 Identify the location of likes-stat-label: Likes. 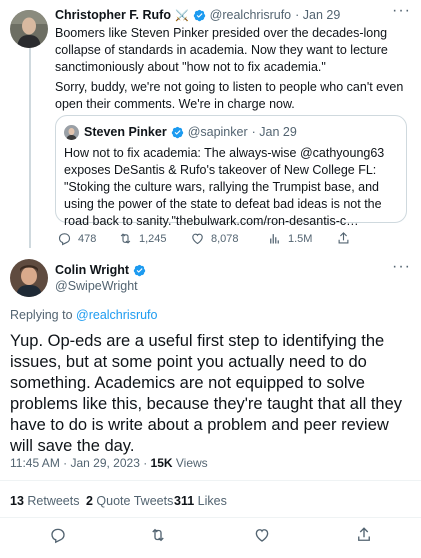
(210, 501).